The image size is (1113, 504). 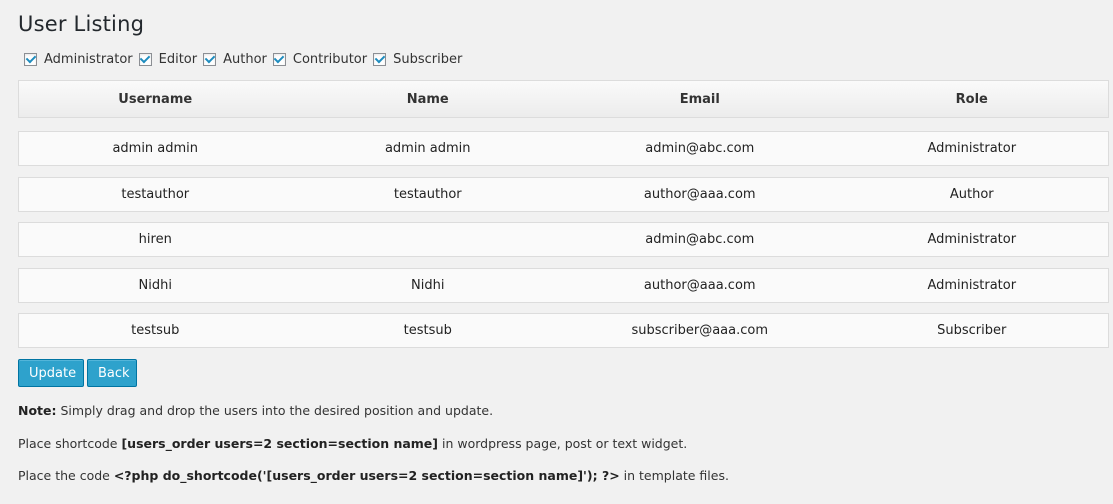 What do you see at coordinates (563, 443) in the screenshot?
I see `shortcode-suffix: in wordpress page, post or text widget.` at bounding box center [563, 443].